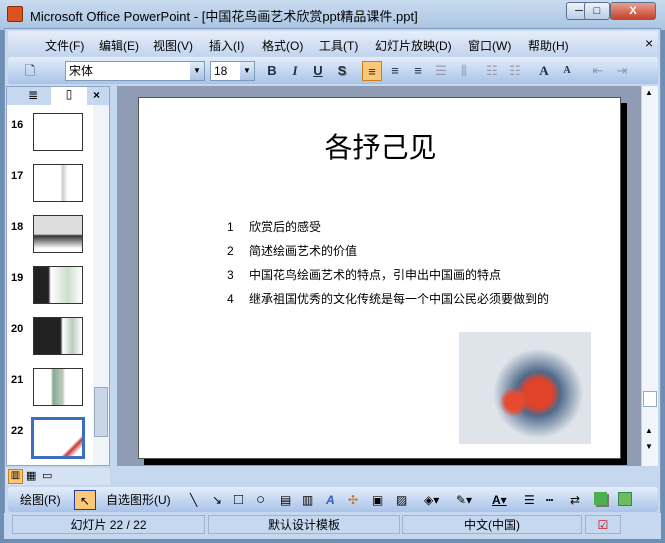 Image resolution: width=665 pixels, height=543 pixels. What do you see at coordinates (515, 71) in the screenshot?
I see `bullets-icon: ☷` at bounding box center [515, 71].